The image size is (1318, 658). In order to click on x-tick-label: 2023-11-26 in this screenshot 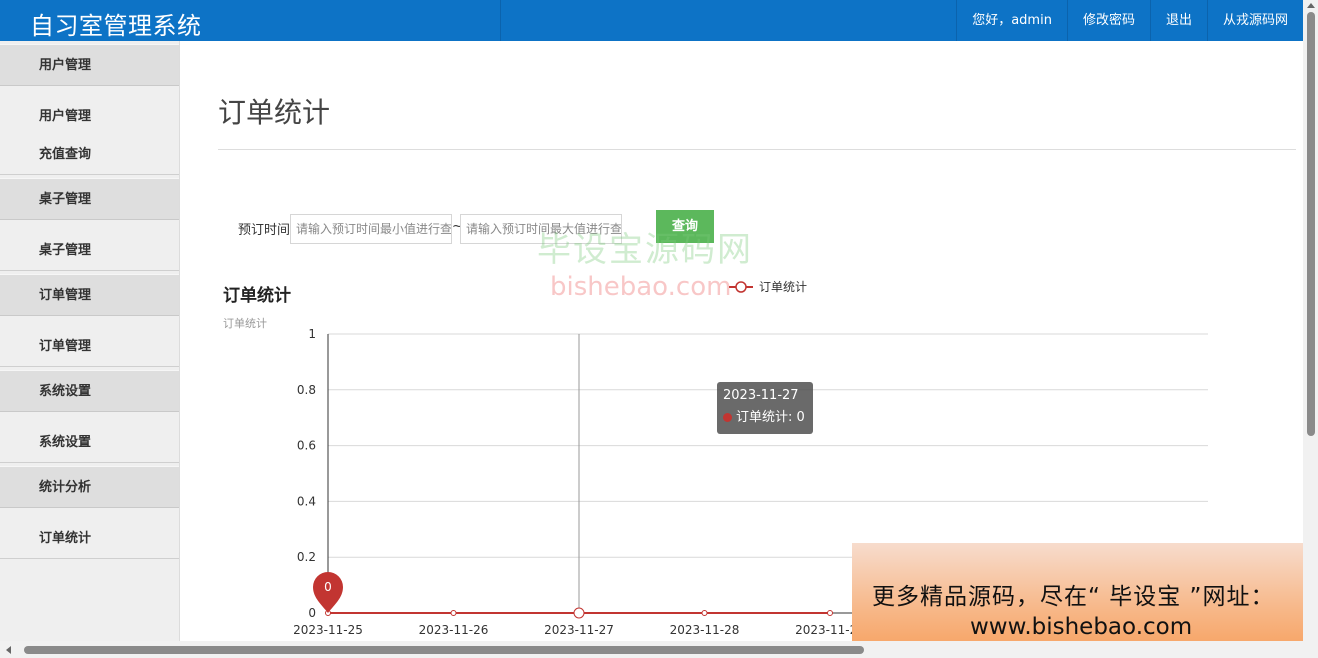, I will do `click(454, 630)`.